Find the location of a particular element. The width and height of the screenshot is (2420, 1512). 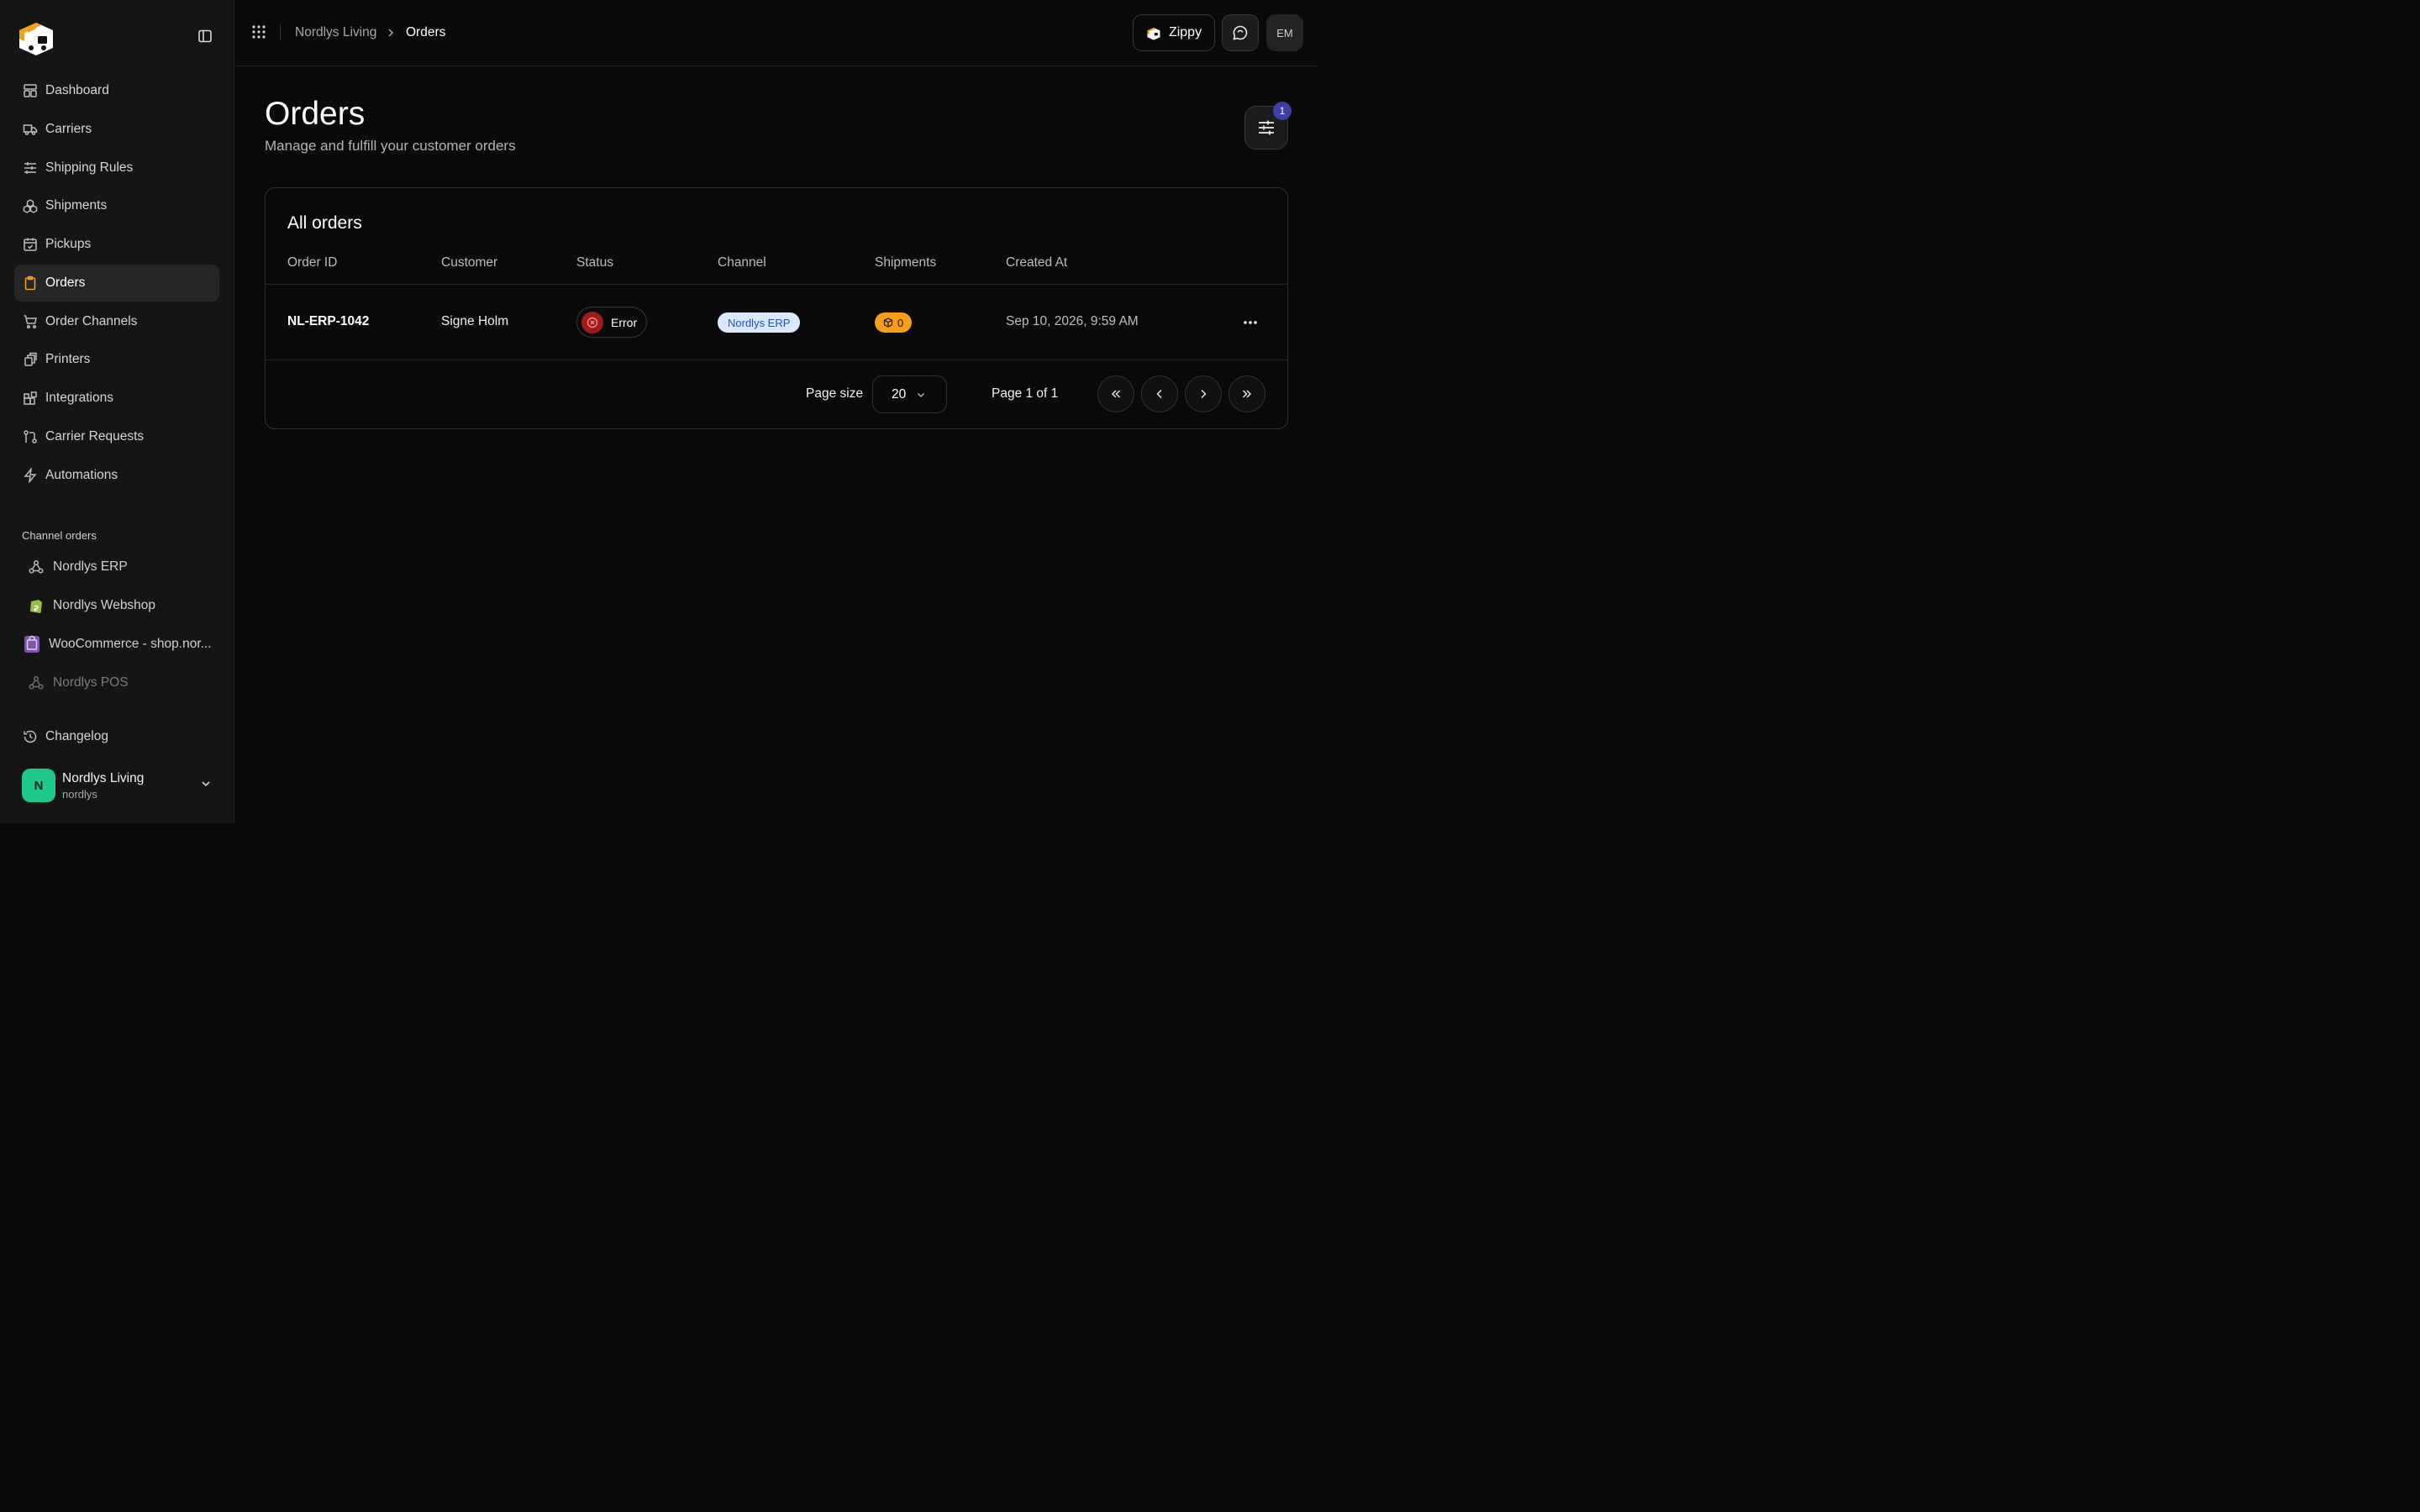

nav-label: Dashboard is located at coordinates (77, 90).